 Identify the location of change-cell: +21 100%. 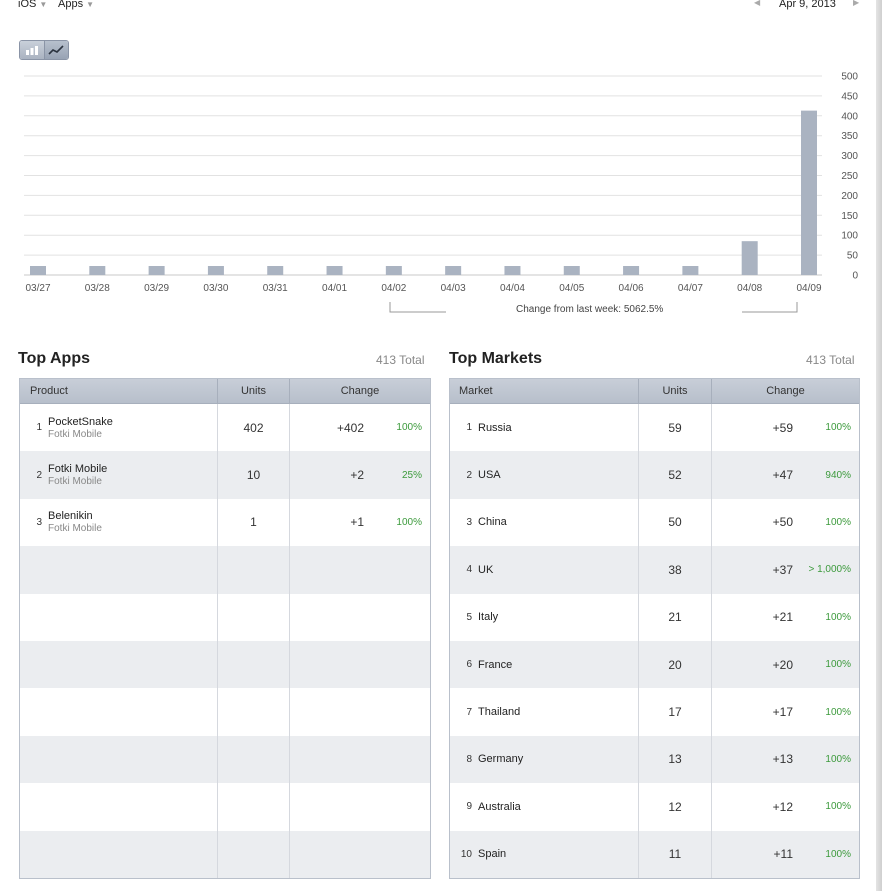
(785, 617).